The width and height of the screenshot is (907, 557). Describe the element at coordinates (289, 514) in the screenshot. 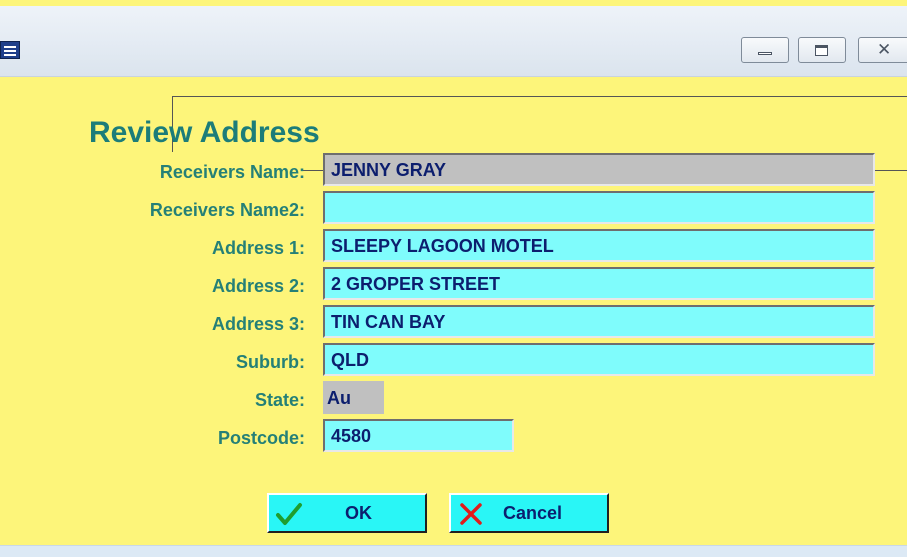

I see `checkmark-icon` at that location.